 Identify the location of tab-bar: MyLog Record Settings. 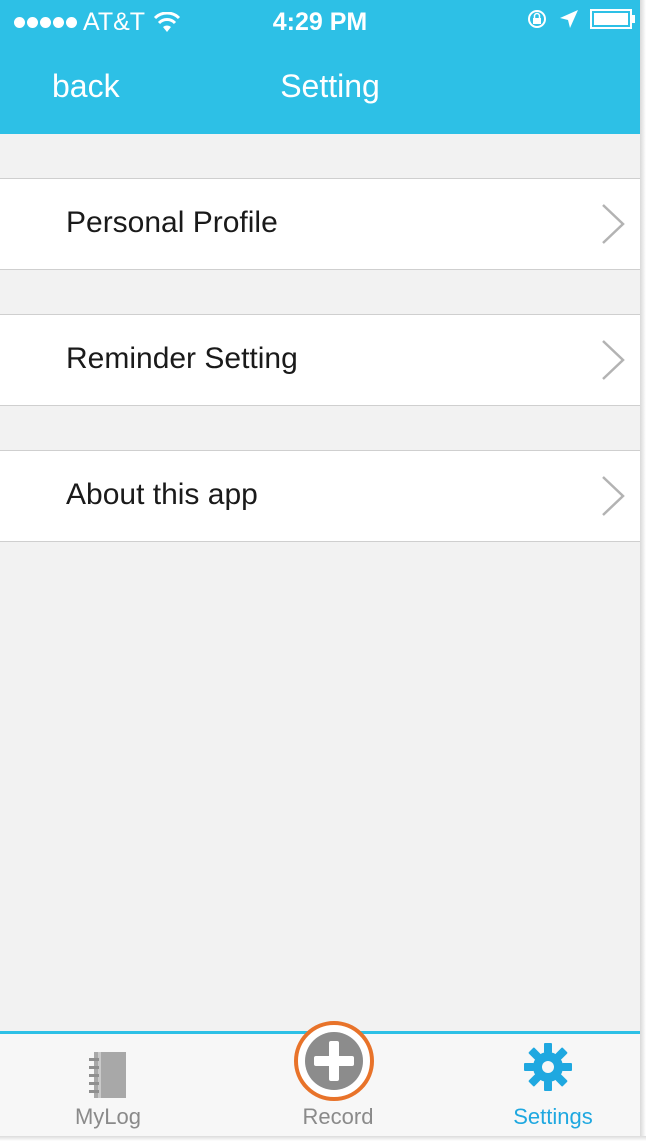
(320, 1078).